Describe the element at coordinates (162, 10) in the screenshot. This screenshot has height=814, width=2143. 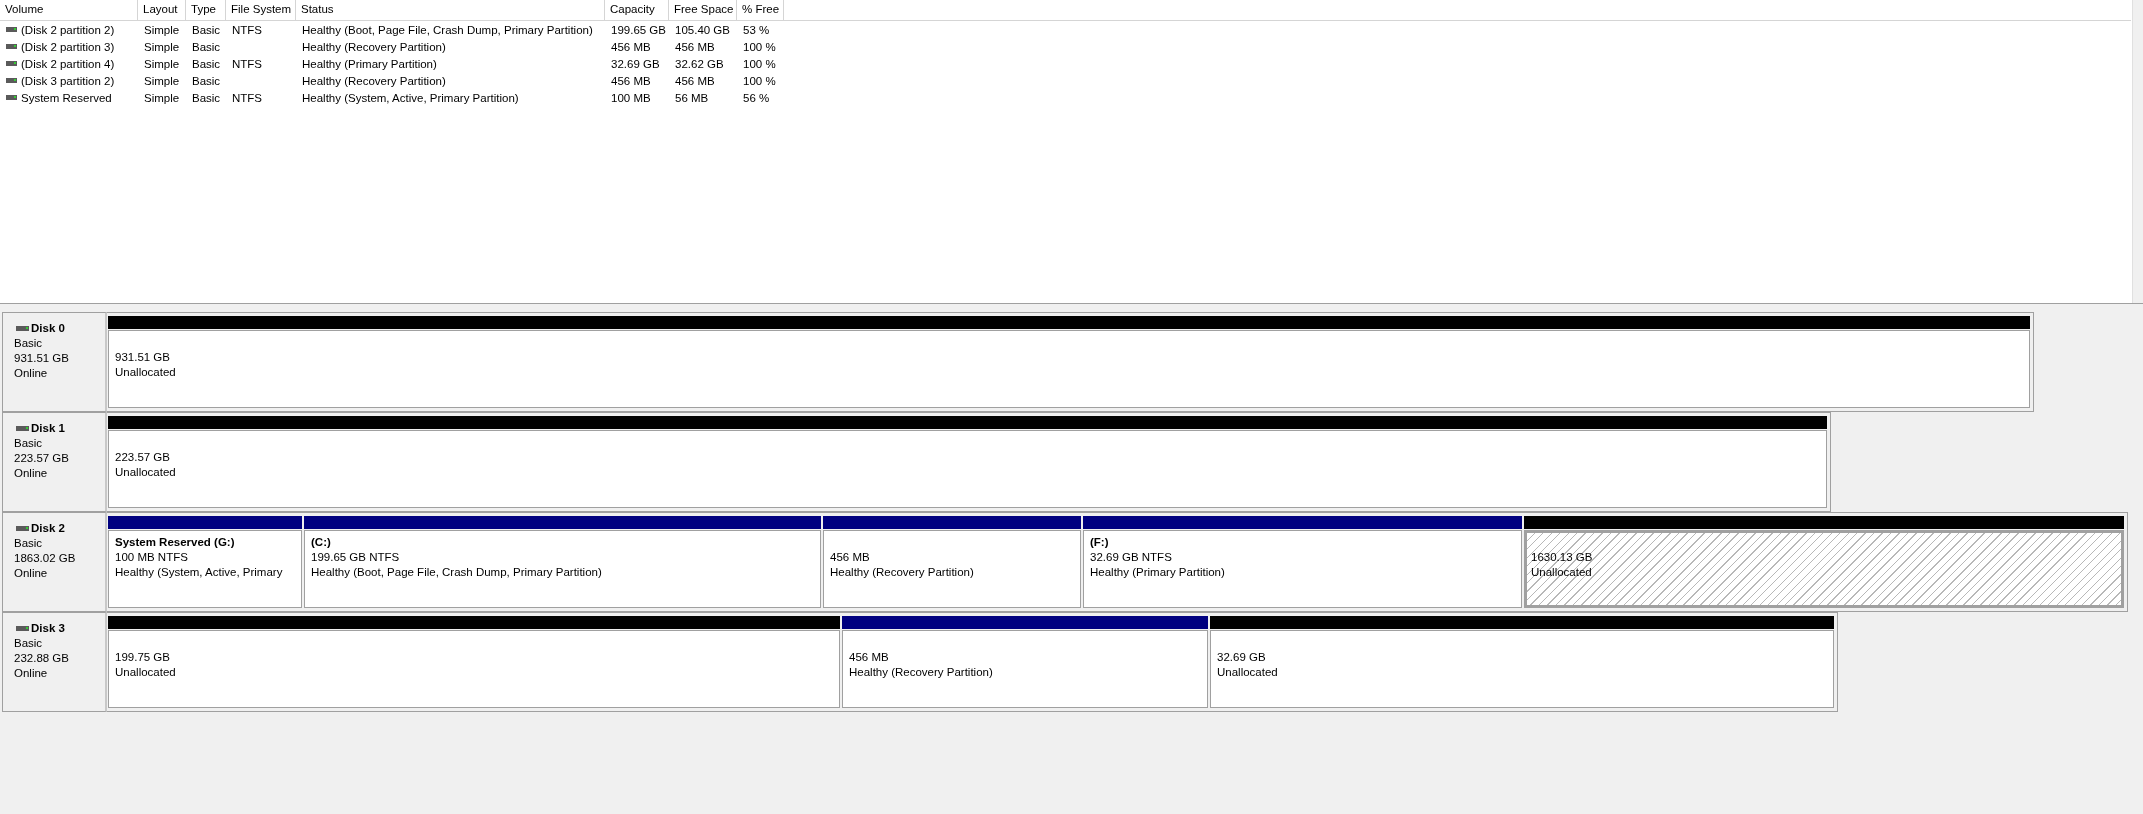
I see `column-header: Layout` at that location.